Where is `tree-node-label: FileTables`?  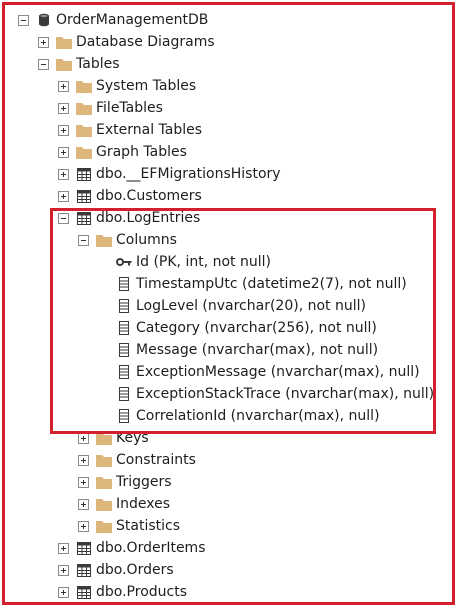
tree-node-label: FileTables is located at coordinates (129, 108).